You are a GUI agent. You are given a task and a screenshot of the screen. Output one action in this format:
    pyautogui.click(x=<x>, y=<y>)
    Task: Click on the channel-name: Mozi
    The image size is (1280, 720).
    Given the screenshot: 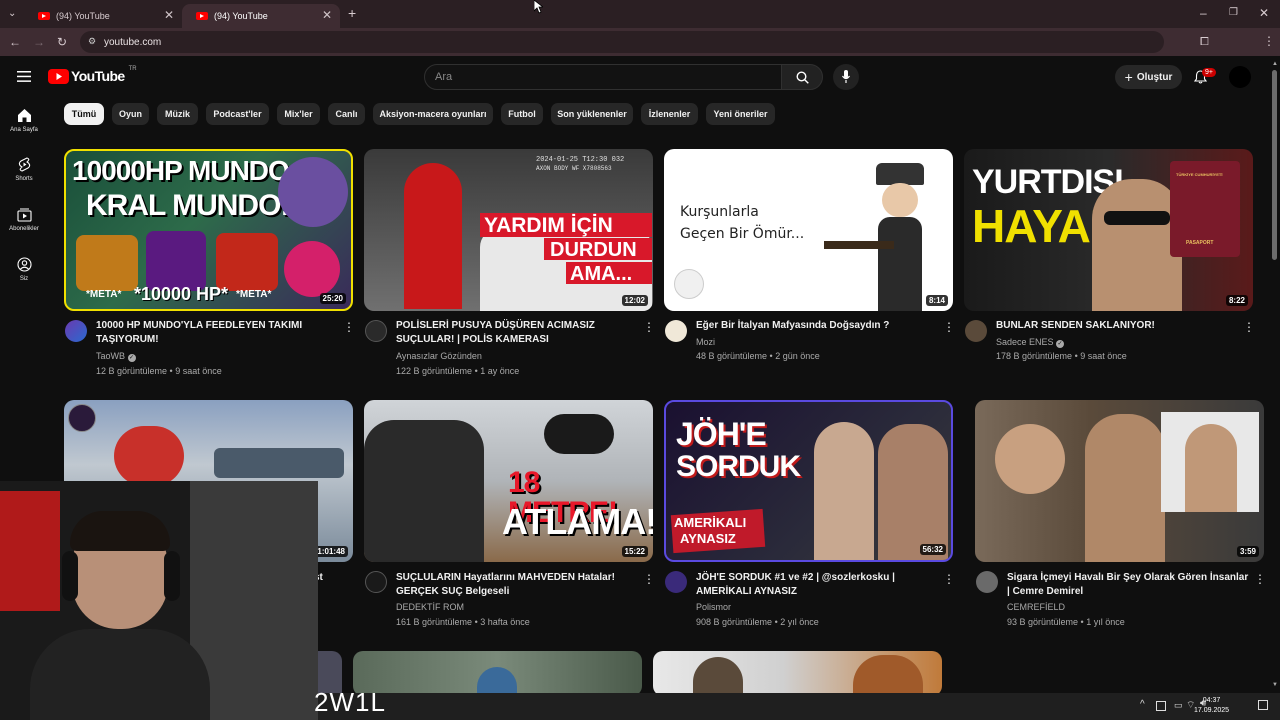 What is the action you would take?
    pyautogui.click(x=705, y=342)
    